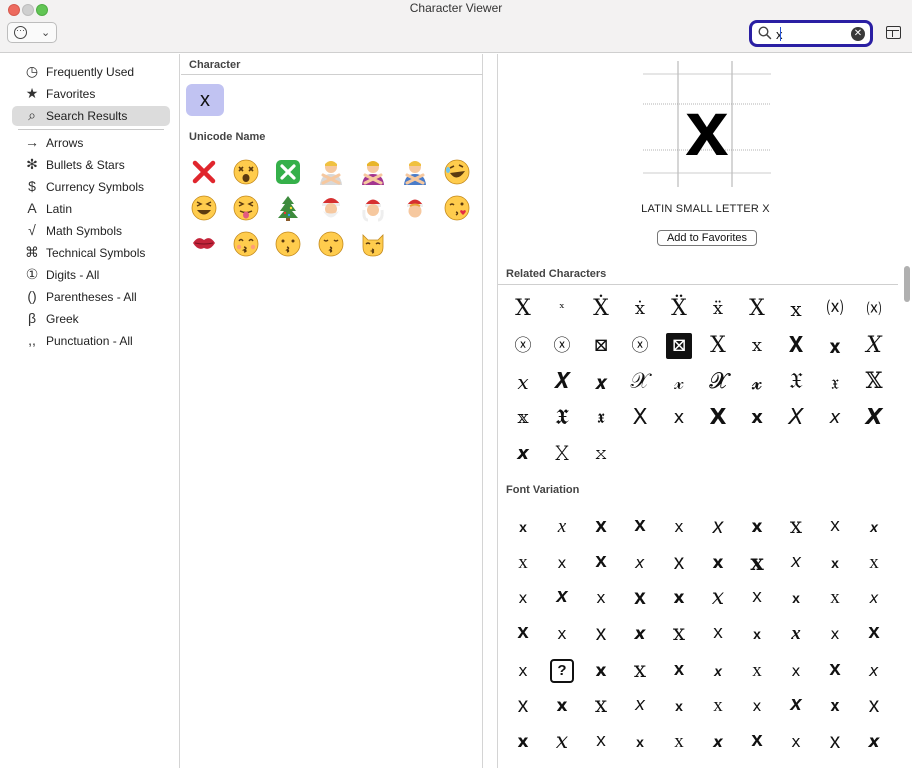  What do you see at coordinates (858, 34) in the screenshot?
I see `clear-search-icon: ✕` at bounding box center [858, 34].